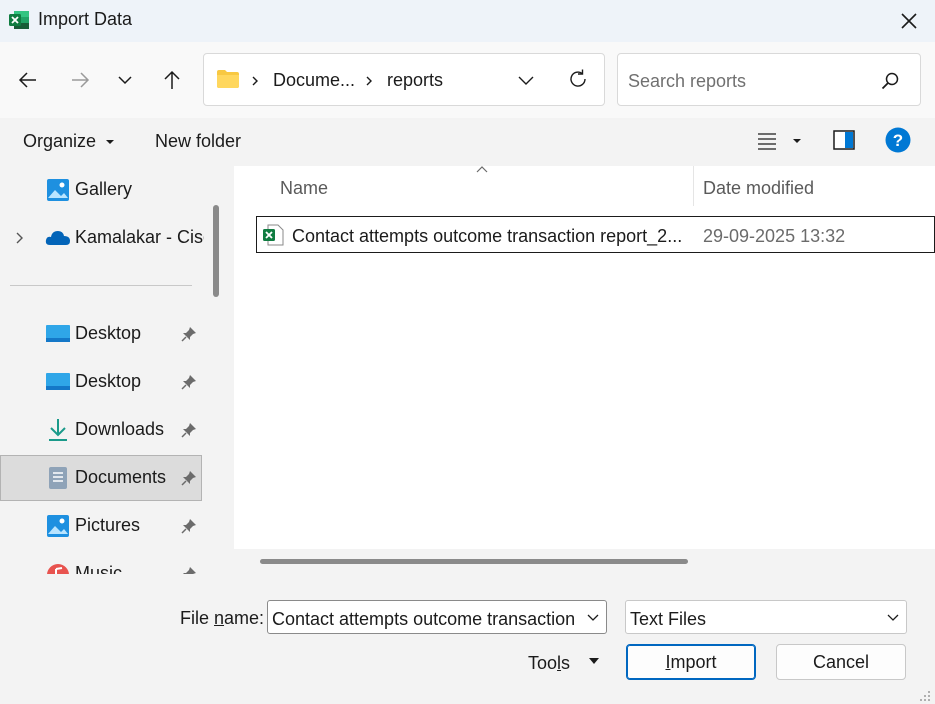 The height and width of the screenshot is (704, 935). I want to click on divider, so click(101, 285).